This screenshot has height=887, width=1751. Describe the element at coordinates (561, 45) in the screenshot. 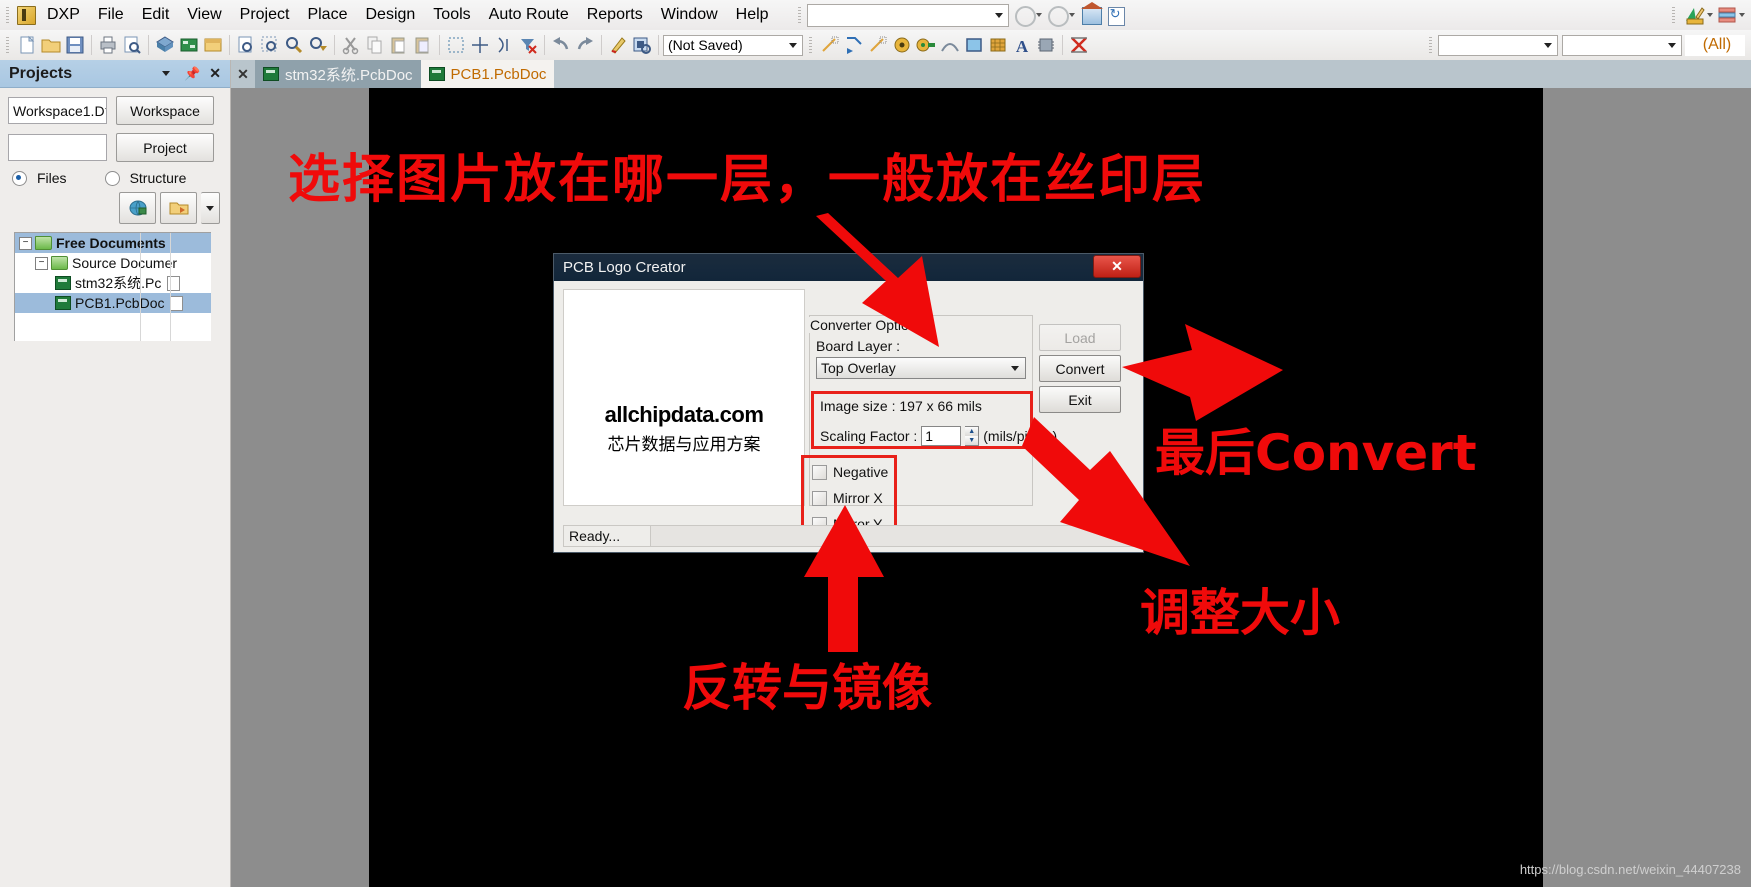

I see `undo-icon` at that location.